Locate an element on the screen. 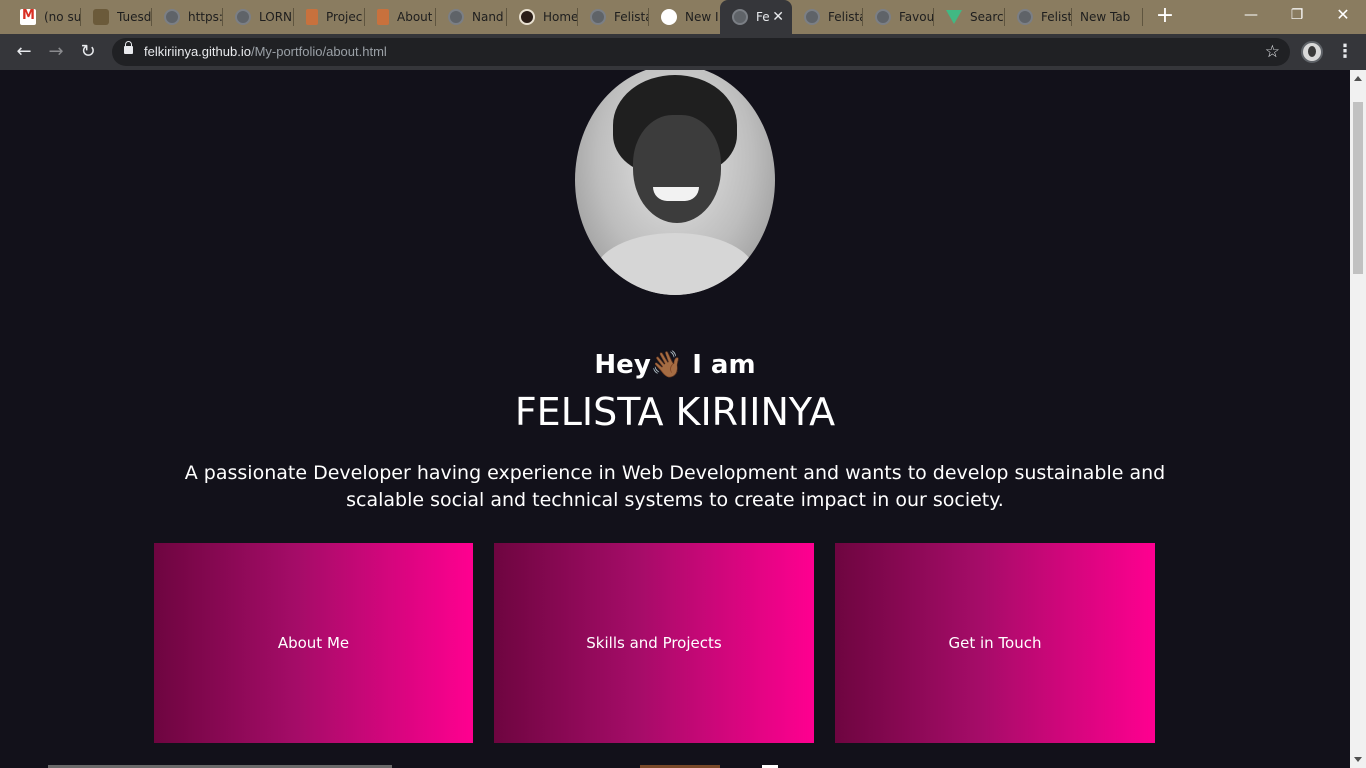 This screenshot has width=1366, height=768. url-host: felkiriinya.github.io is located at coordinates (197, 51).